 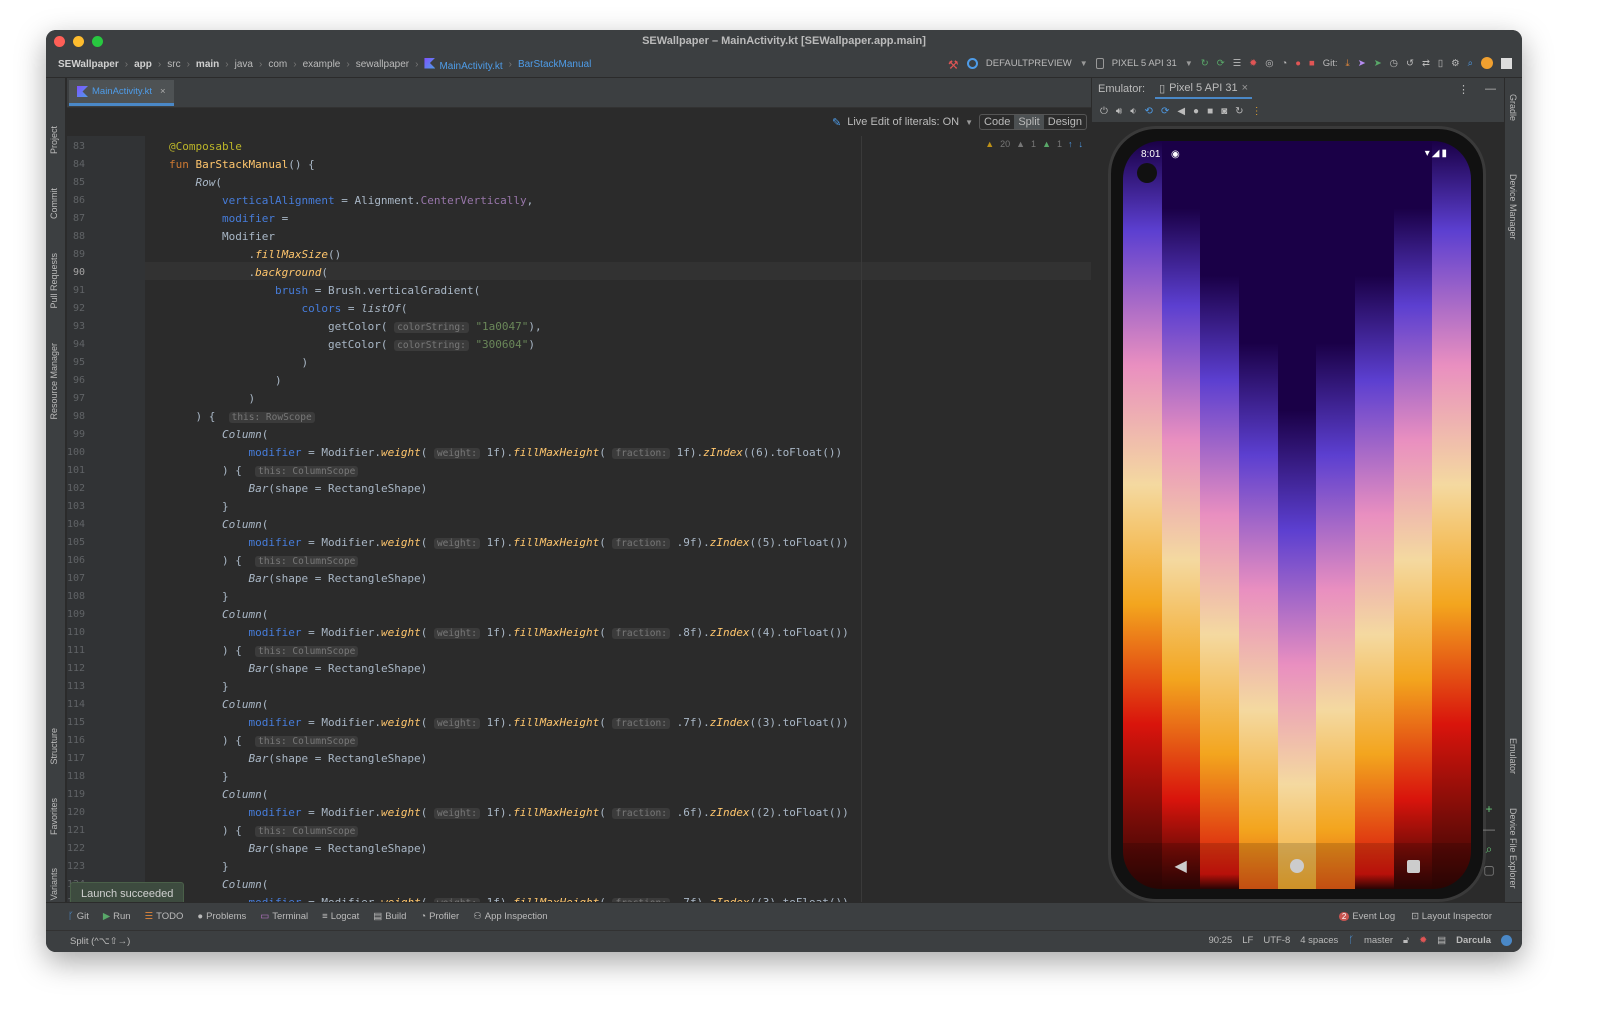 I want to click on breadcrumb-item: sewallpaper, so click(x=382, y=64).